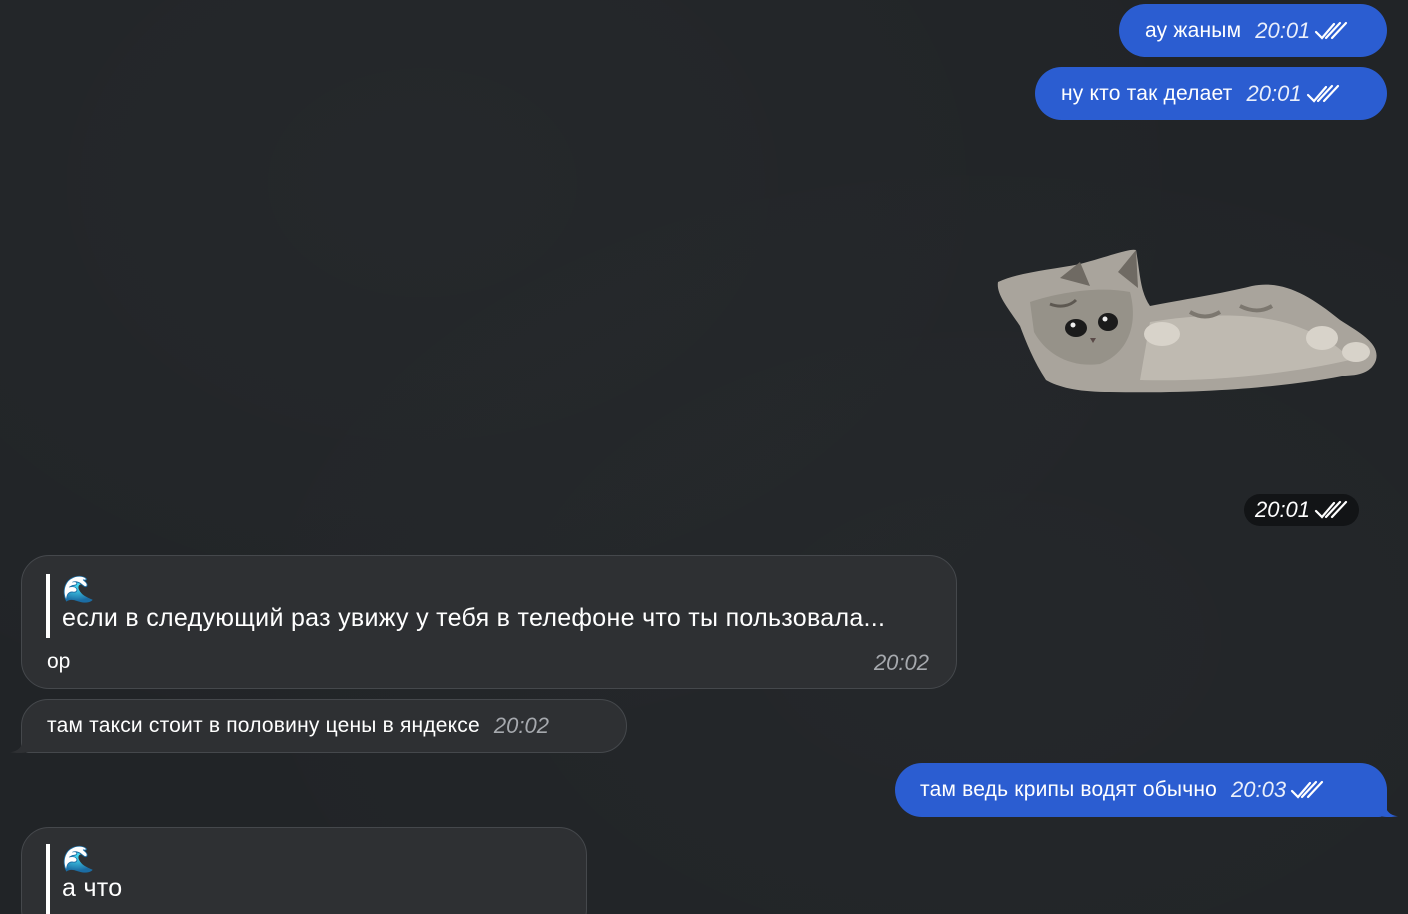 This screenshot has width=1408, height=914. What do you see at coordinates (304, 870) in the screenshot?
I see `incoming-message: 🌊 а что` at bounding box center [304, 870].